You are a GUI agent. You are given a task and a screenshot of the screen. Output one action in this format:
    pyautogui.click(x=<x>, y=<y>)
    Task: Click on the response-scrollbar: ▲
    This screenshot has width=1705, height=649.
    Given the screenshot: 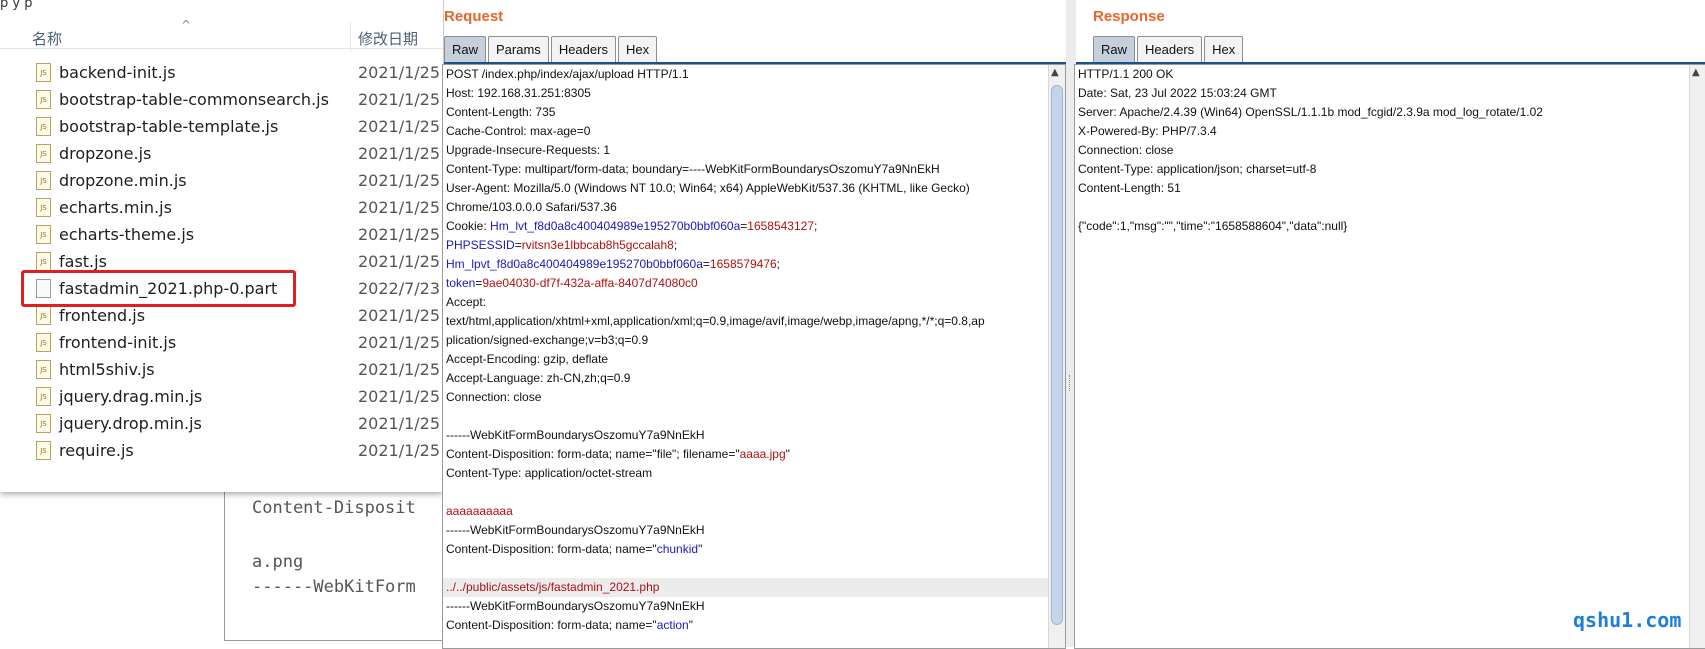 What is the action you would take?
    pyautogui.click(x=1697, y=356)
    